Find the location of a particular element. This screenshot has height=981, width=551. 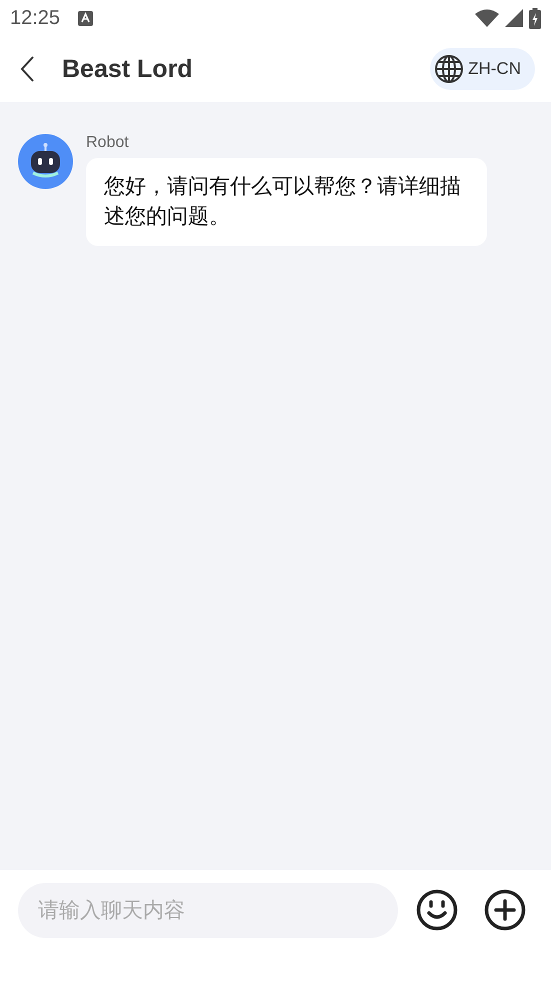

sender-name: Robot is located at coordinates (108, 143).